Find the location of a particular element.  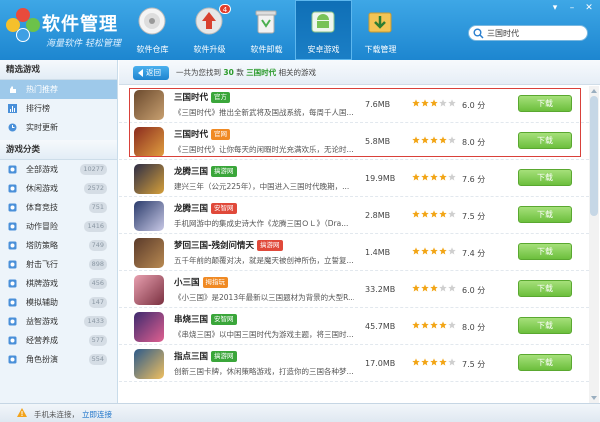

sidebar-item-category: 体育竞技 751 is located at coordinates (58, 207).